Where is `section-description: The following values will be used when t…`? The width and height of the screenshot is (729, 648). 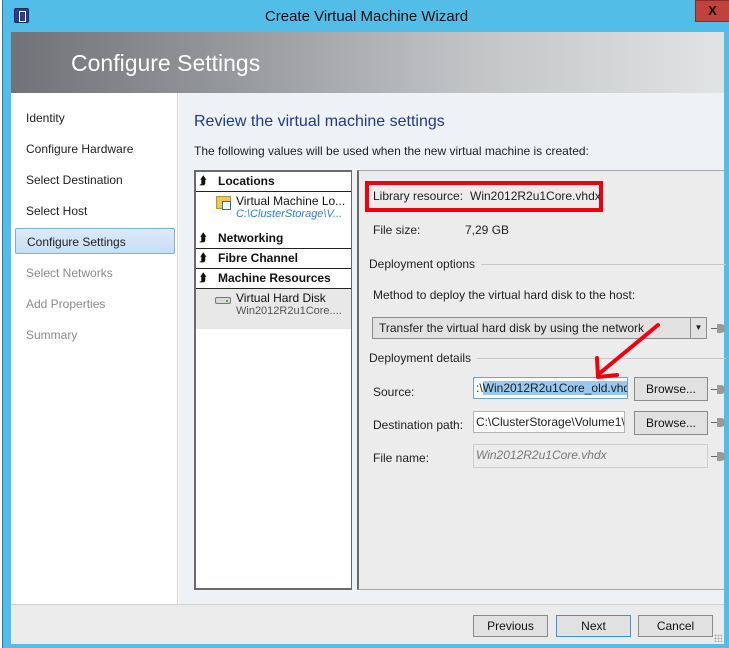 section-description: The following values will be used when t… is located at coordinates (391, 151).